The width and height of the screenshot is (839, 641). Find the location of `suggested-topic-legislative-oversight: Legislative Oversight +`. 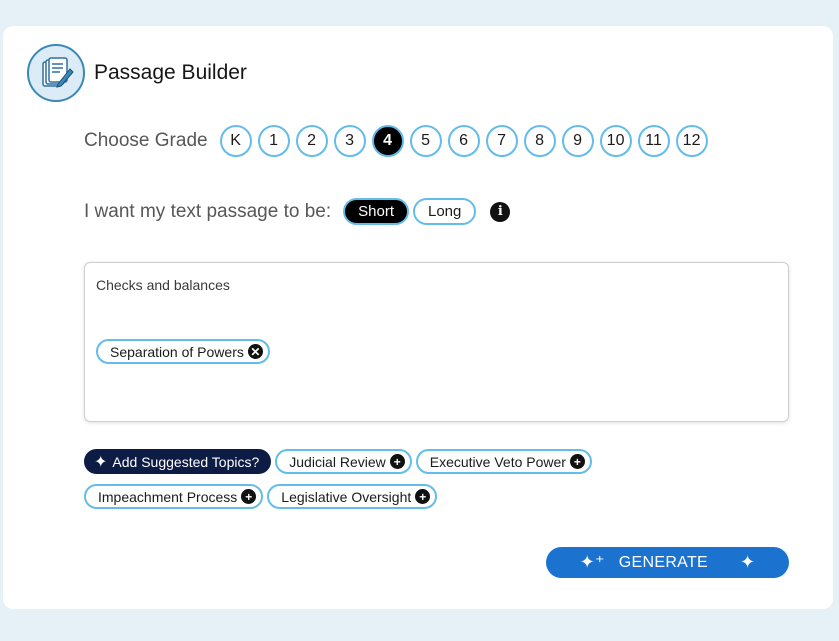

suggested-topic-legislative-oversight: Legislative Oversight + is located at coordinates (352, 496).